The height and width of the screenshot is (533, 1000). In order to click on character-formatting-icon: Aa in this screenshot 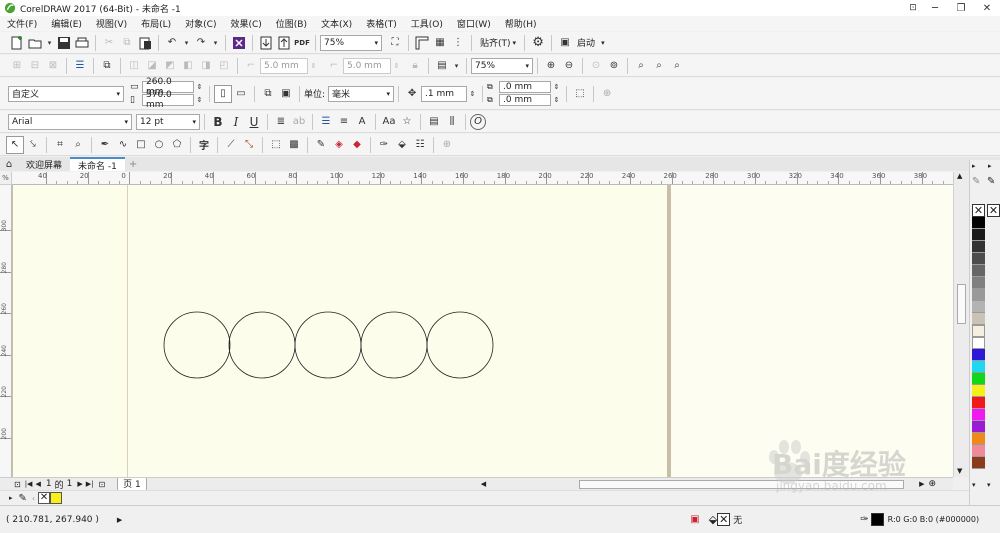, I will do `click(389, 122)`.